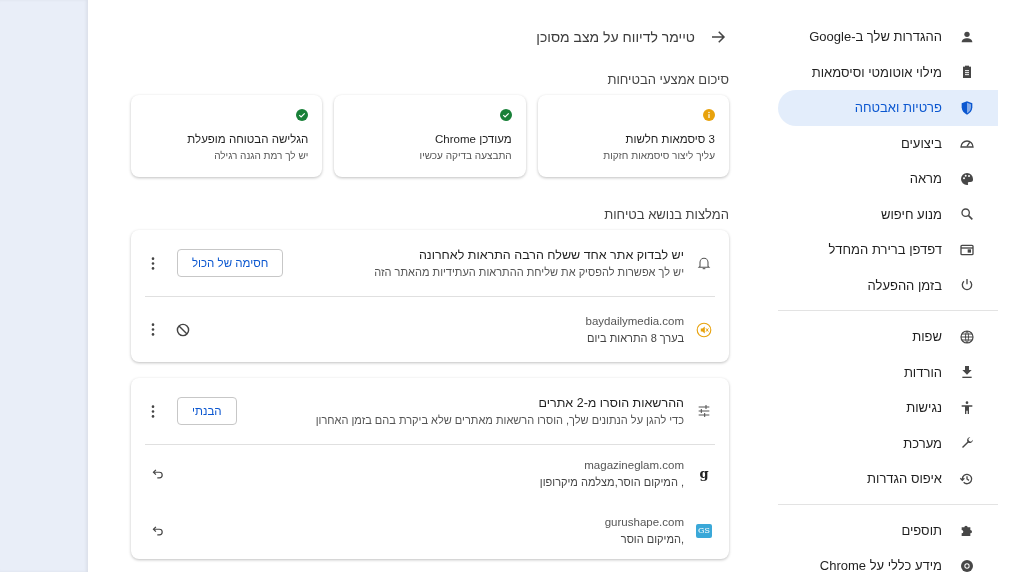  I want to click on action-button: חסימה של הכול, so click(230, 263).